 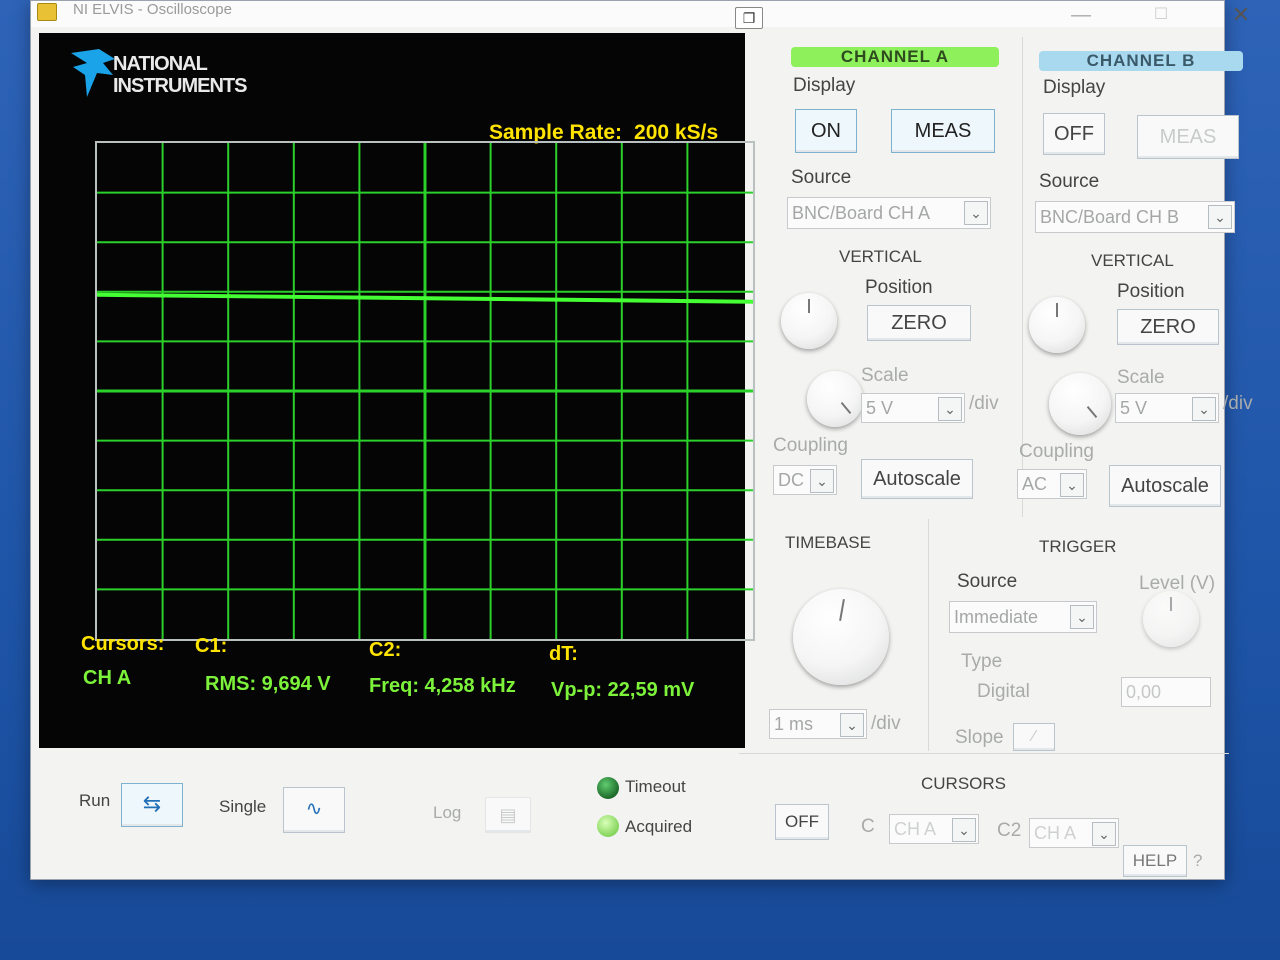 What do you see at coordinates (608, 826) in the screenshot?
I see `acquired-led-icon` at bounding box center [608, 826].